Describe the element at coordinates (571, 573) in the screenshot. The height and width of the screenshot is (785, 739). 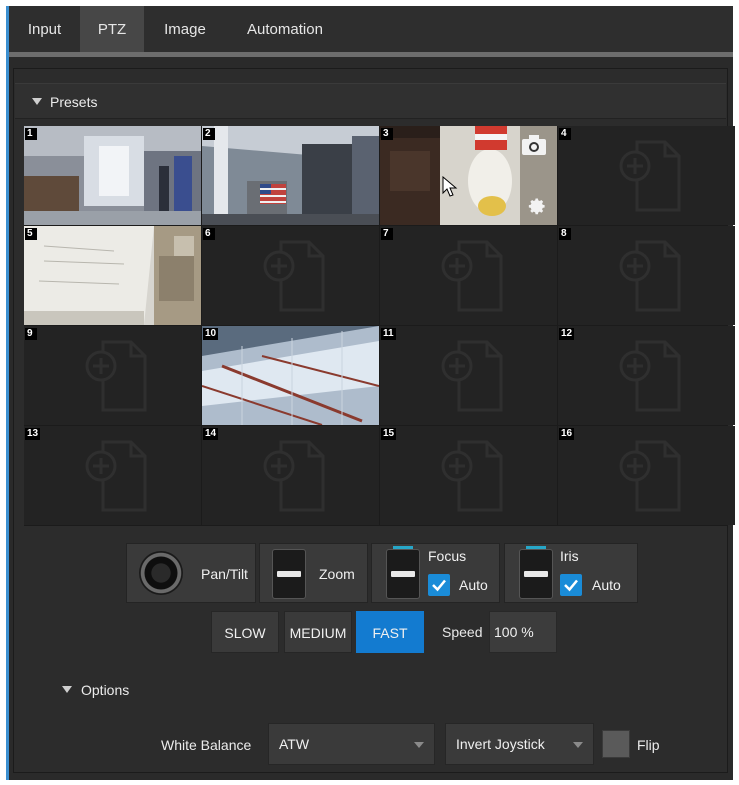
I see `iris-control: Iris Auto` at that location.